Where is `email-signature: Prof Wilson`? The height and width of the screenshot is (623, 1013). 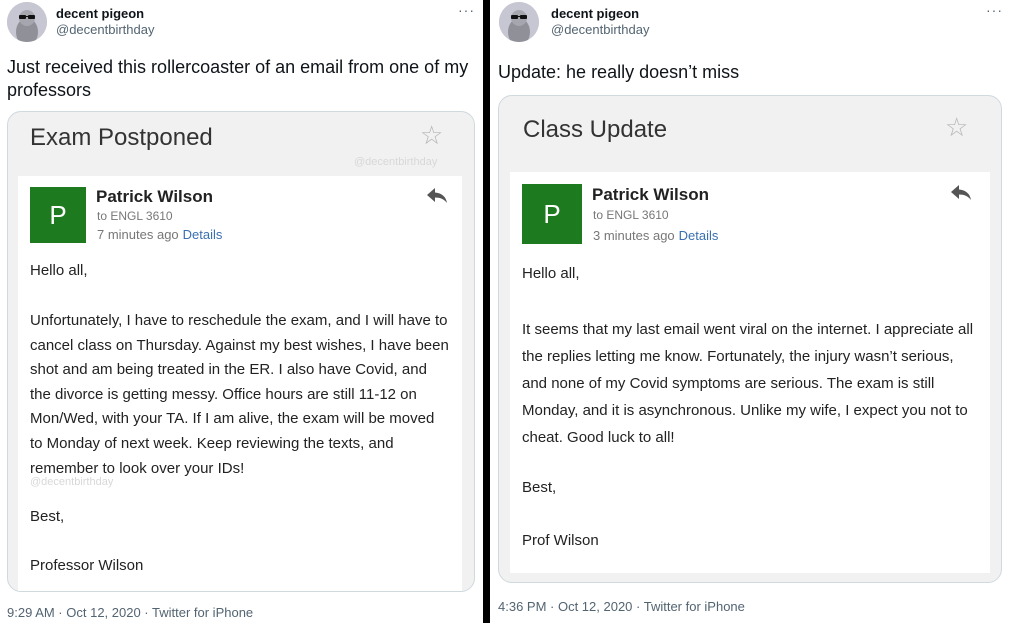 email-signature: Prof Wilson is located at coordinates (560, 540).